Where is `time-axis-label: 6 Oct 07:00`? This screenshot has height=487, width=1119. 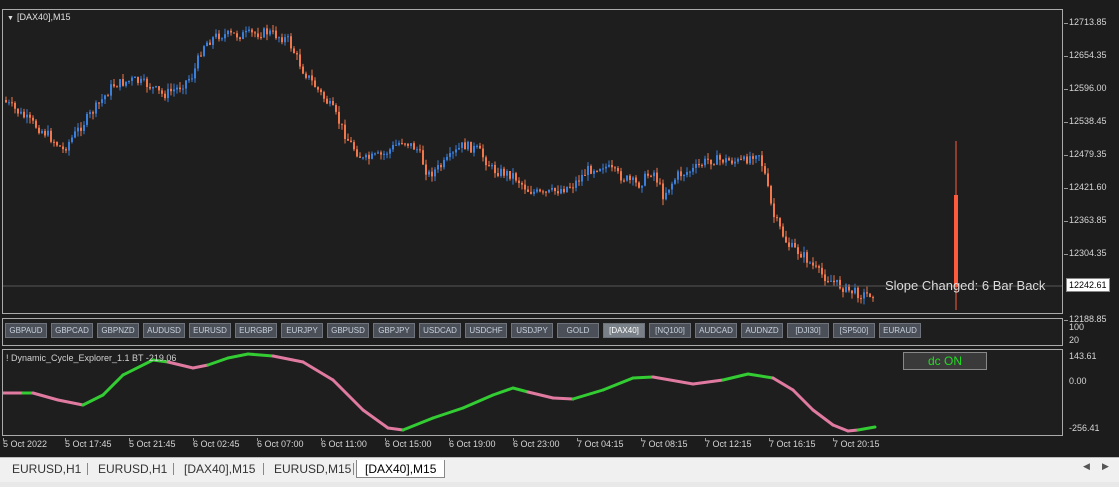 time-axis-label: 6 Oct 07:00 is located at coordinates (280, 444).